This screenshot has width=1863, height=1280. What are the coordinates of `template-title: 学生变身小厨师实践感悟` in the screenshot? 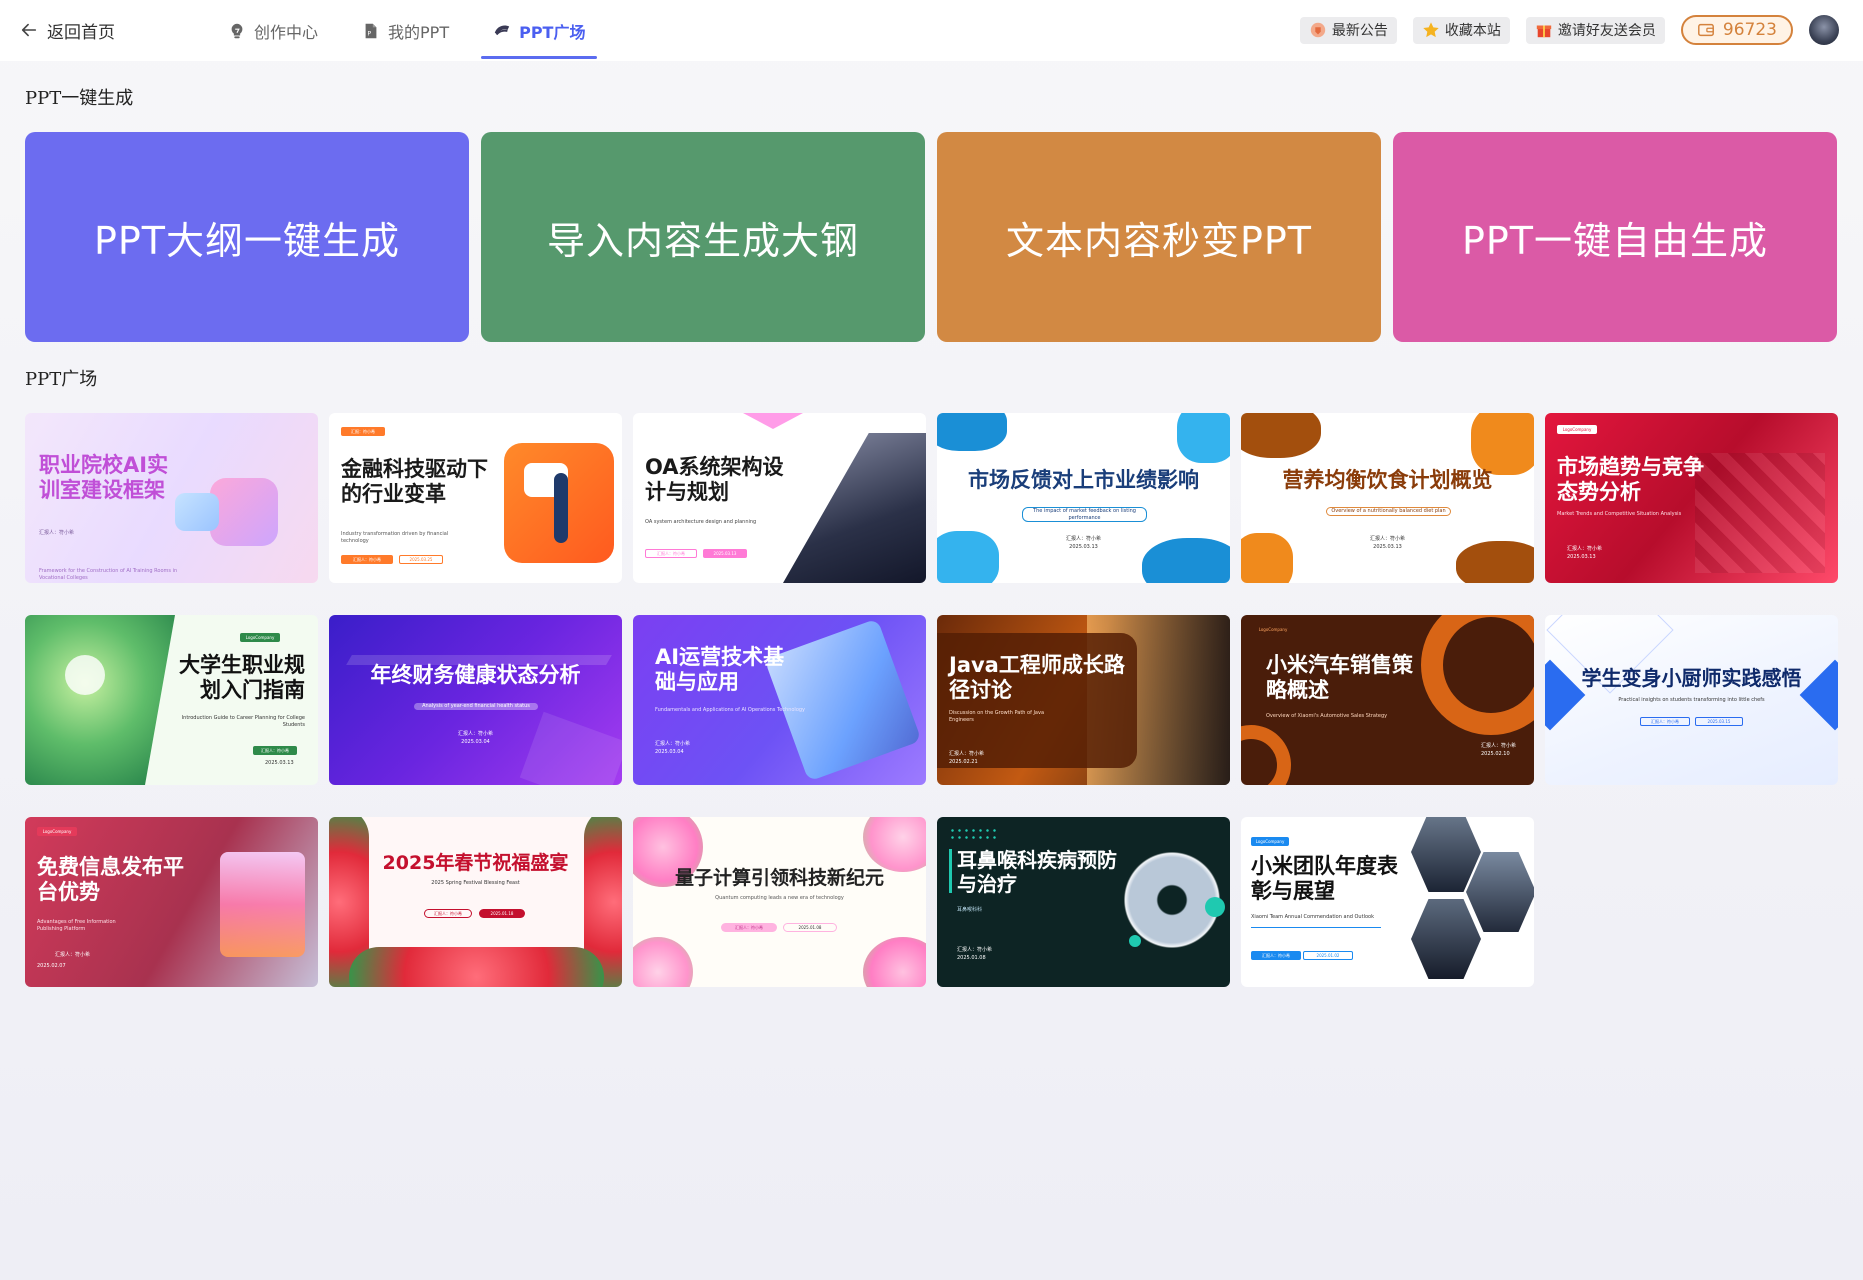 It's located at (1691, 678).